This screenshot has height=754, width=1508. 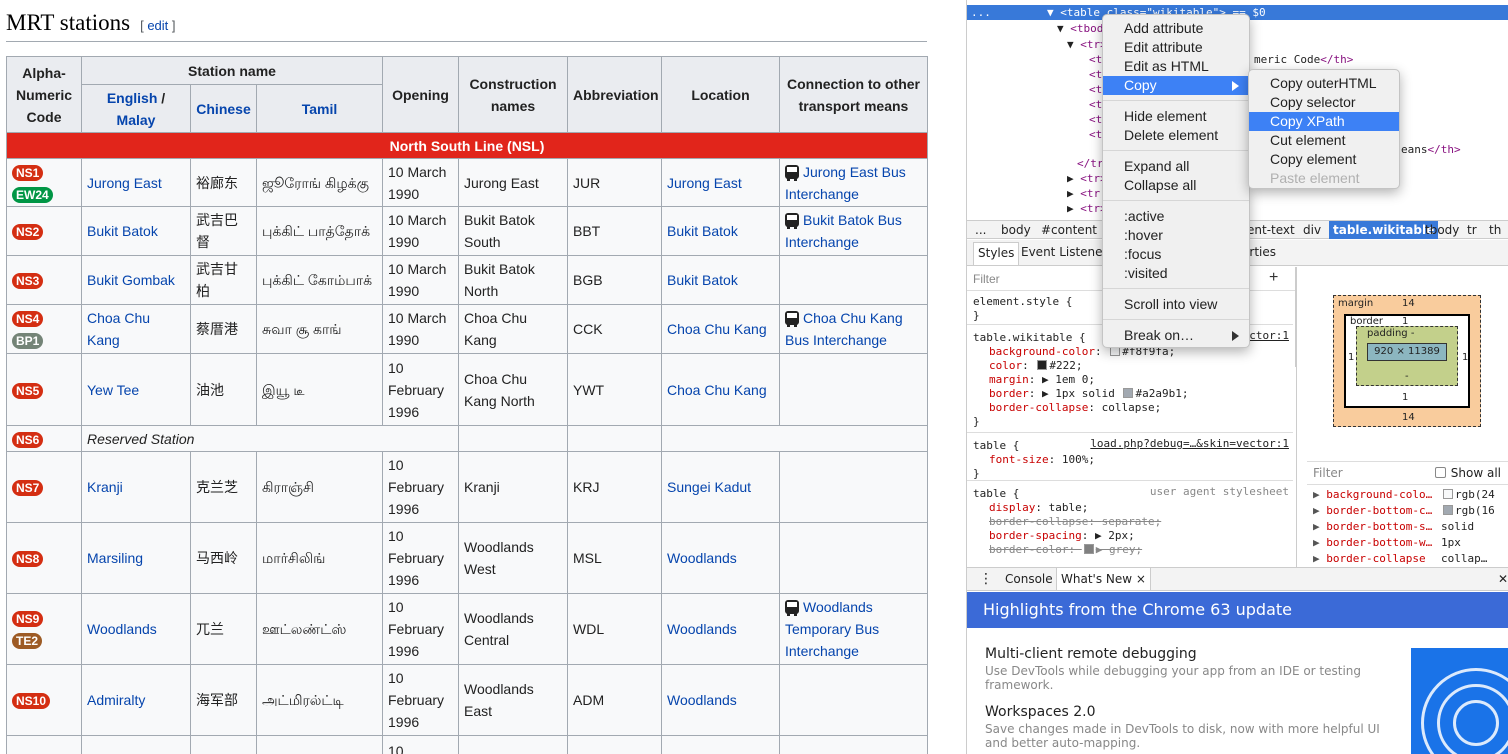 What do you see at coordinates (1404, 495) in the screenshot?
I see `computed-property: ▶ background-colo… rgb(24` at bounding box center [1404, 495].